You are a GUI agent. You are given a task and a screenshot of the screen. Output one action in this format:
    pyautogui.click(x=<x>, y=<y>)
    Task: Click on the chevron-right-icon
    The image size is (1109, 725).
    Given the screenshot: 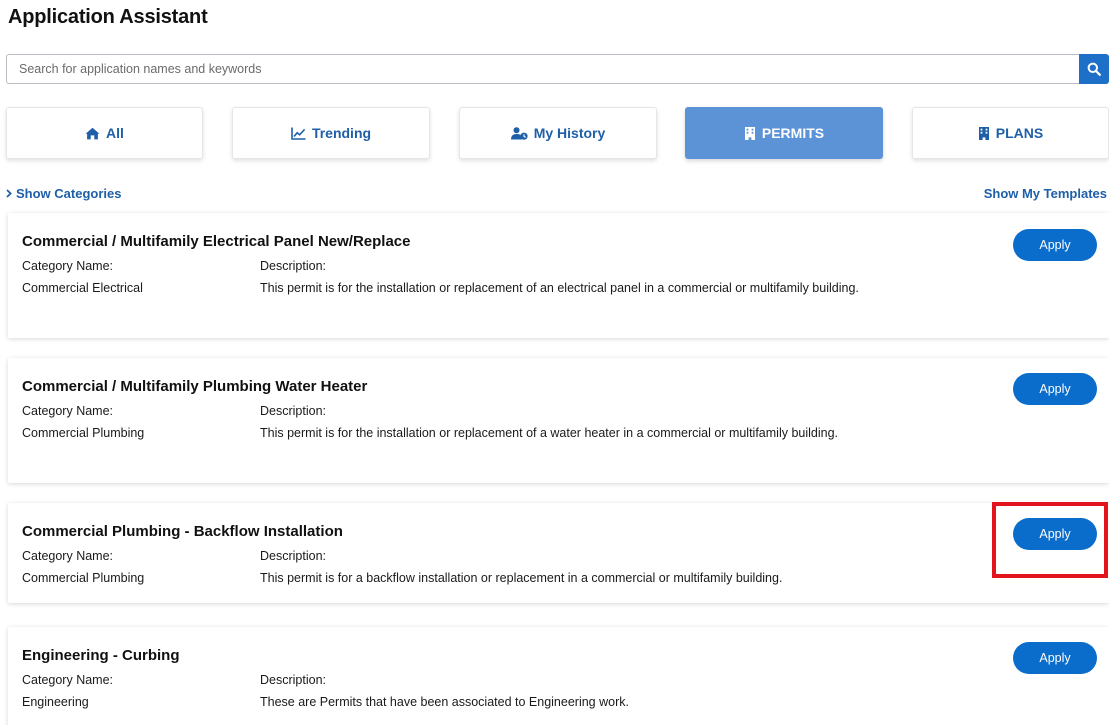 What is the action you would take?
    pyautogui.click(x=9, y=193)
    